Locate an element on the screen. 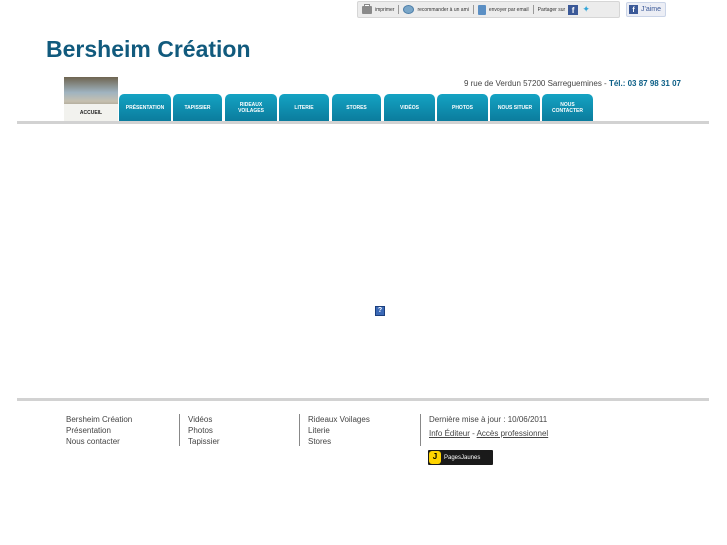 This screenshot has height=545, width=727. tab-label: NOUS CONTACTER is located at coordinates (567, 107).